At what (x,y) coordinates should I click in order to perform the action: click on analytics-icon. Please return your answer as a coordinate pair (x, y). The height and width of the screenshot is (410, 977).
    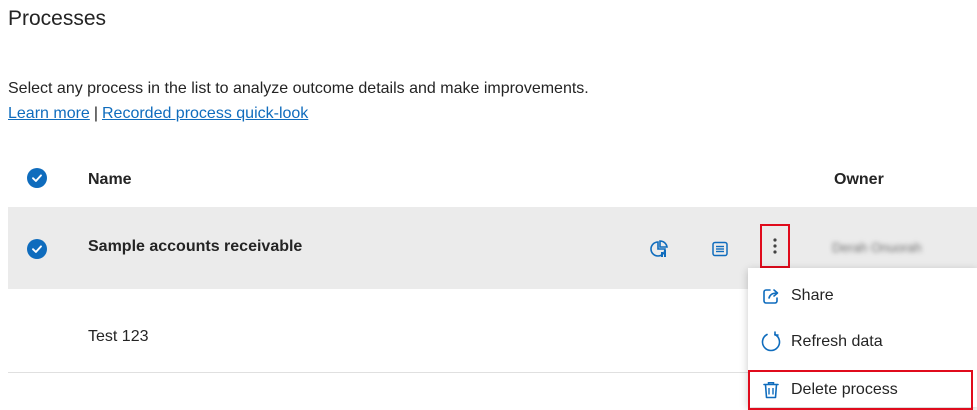
    Looking at the image, I should click on (659, 249).